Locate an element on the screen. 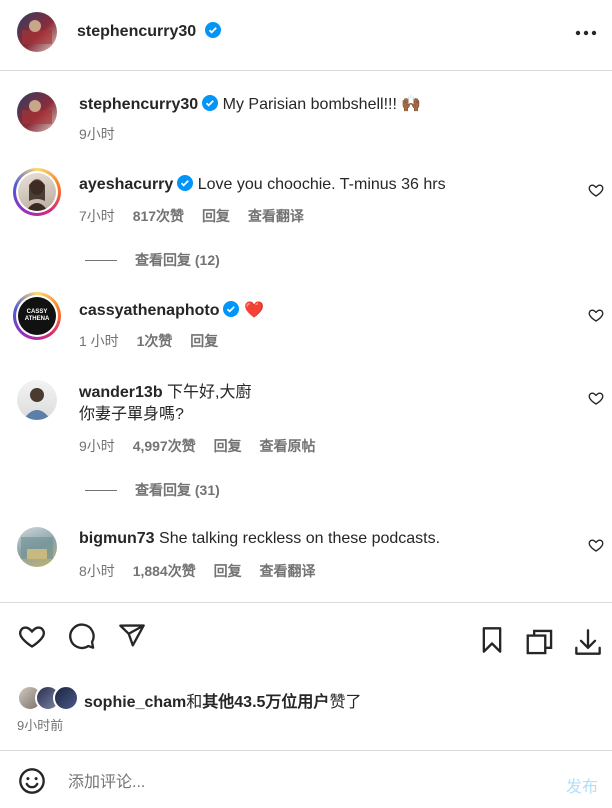 This screenshot has width=612, height=808. share-paper-plane-icon is located at coordinates (132, 636).